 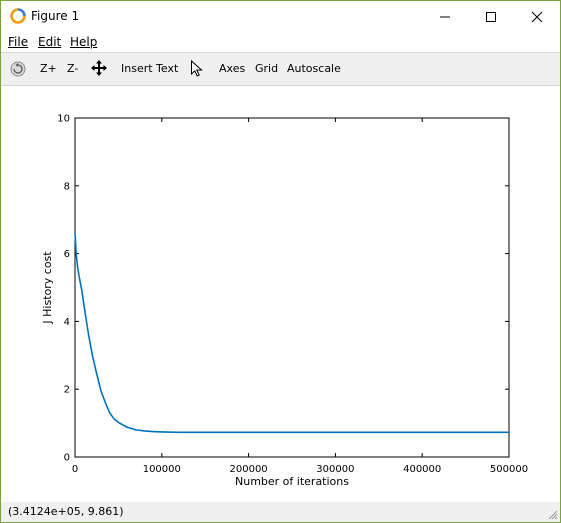 I want to click on figure-toolbar: Z+ Z- Insert Text Axes Grid Autoscale, so click(x=280, y=69).